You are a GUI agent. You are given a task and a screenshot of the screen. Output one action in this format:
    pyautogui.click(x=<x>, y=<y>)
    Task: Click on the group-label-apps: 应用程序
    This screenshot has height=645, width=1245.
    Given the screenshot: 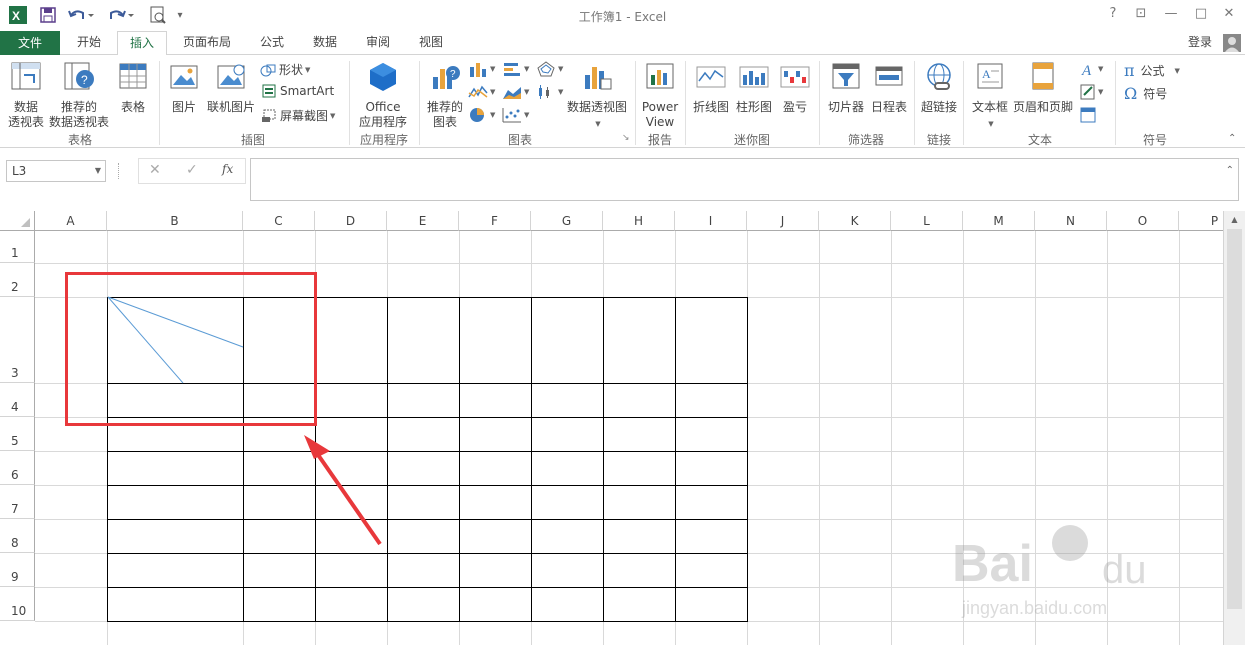 What is the action you would take?
    pyautogui.click(x=383, y=140)
    